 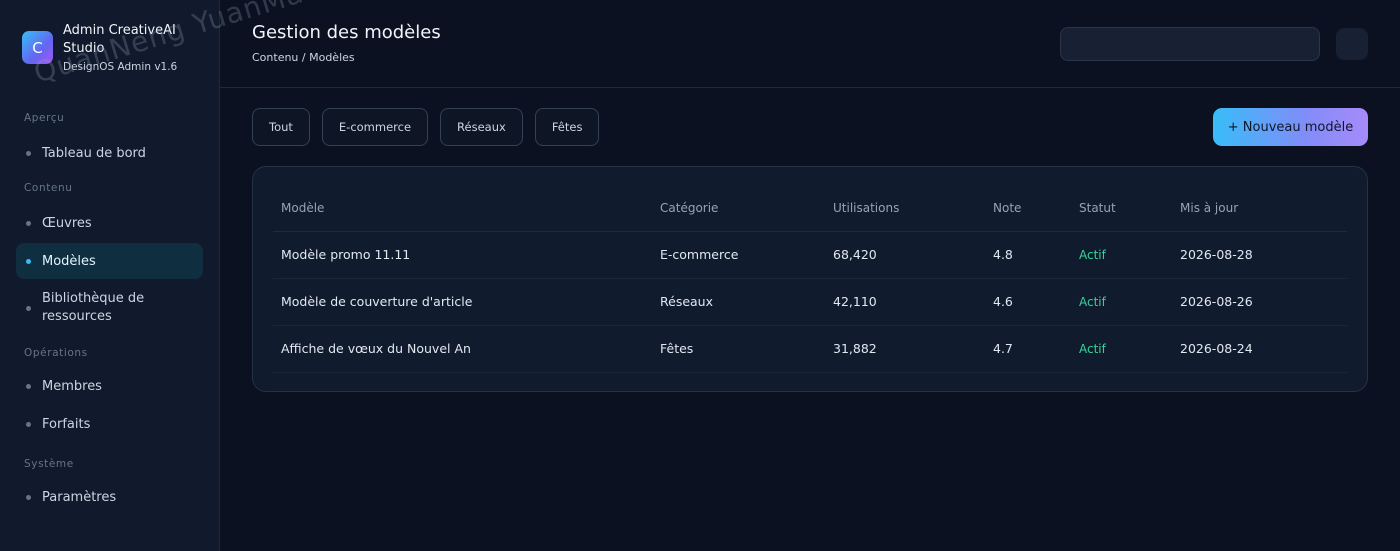 I want to click on cell-updated-date: 2026-08-24, so click(x=1259, y=349).